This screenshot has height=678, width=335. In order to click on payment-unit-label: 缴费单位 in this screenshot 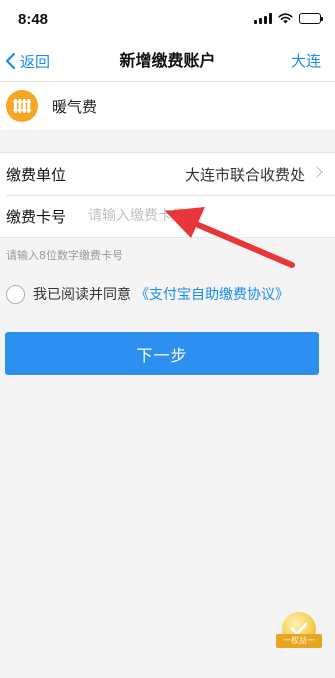, I will do `click(36, 174)`.